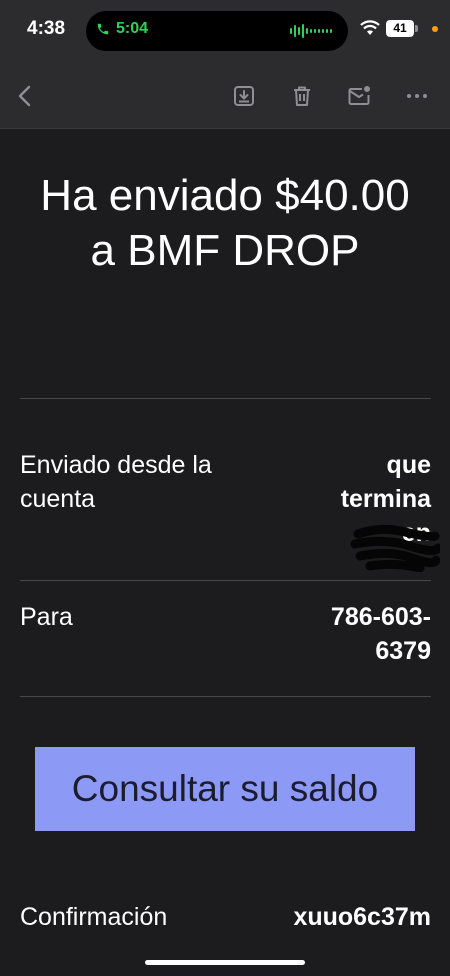 The height and width of the screenshot is (976, 450). What do you see at coordinates (26, 96) in the screenshot?
I see `back-icon` at bounding box center [26, 96].